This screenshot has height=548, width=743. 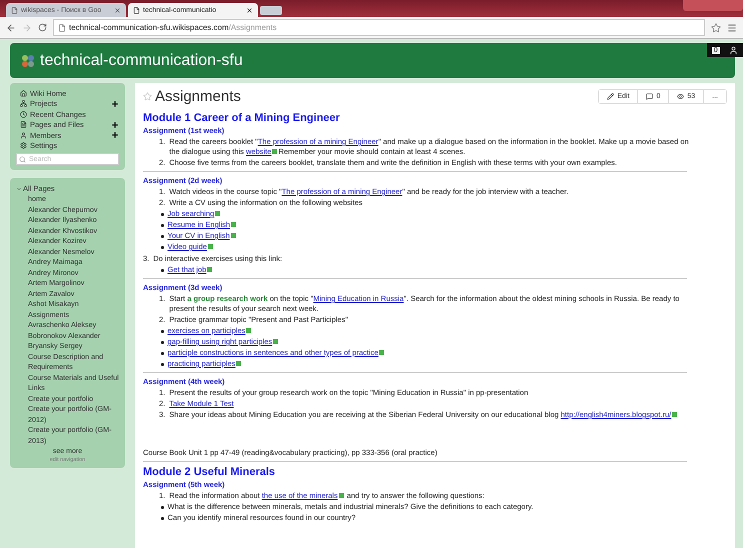 What do you see at coordinates (716, 27) in the screenshot?
I see `bookmark-star-icon` at bounding box center [716, 27].